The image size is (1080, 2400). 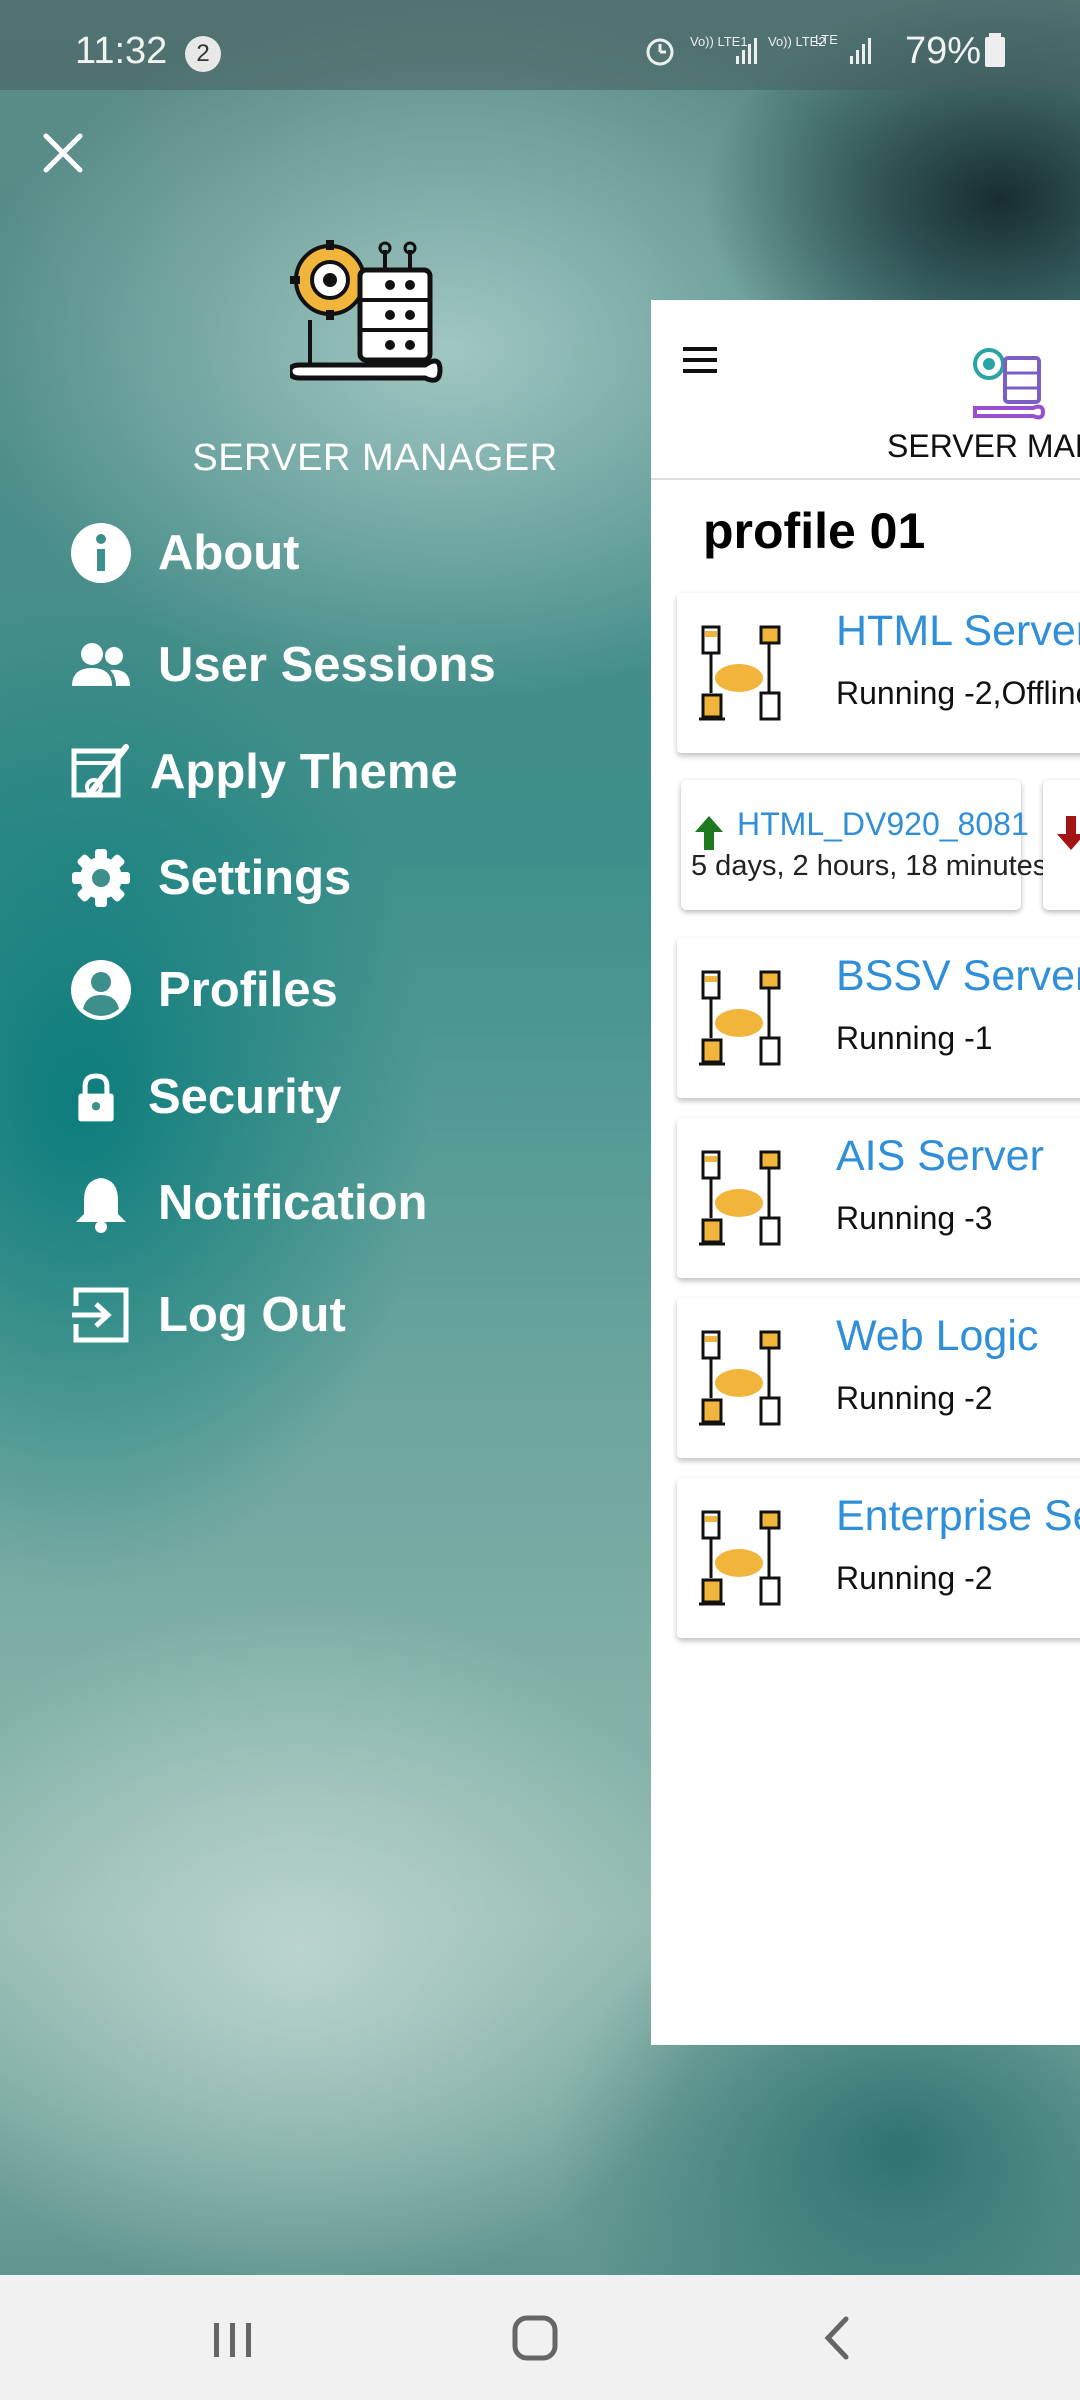 What do you see at coordinates (878, 673) in the screenshot?
I see `server-card-html: HTML Server Running -2,Offline -1` at bounding box center [878, 673].